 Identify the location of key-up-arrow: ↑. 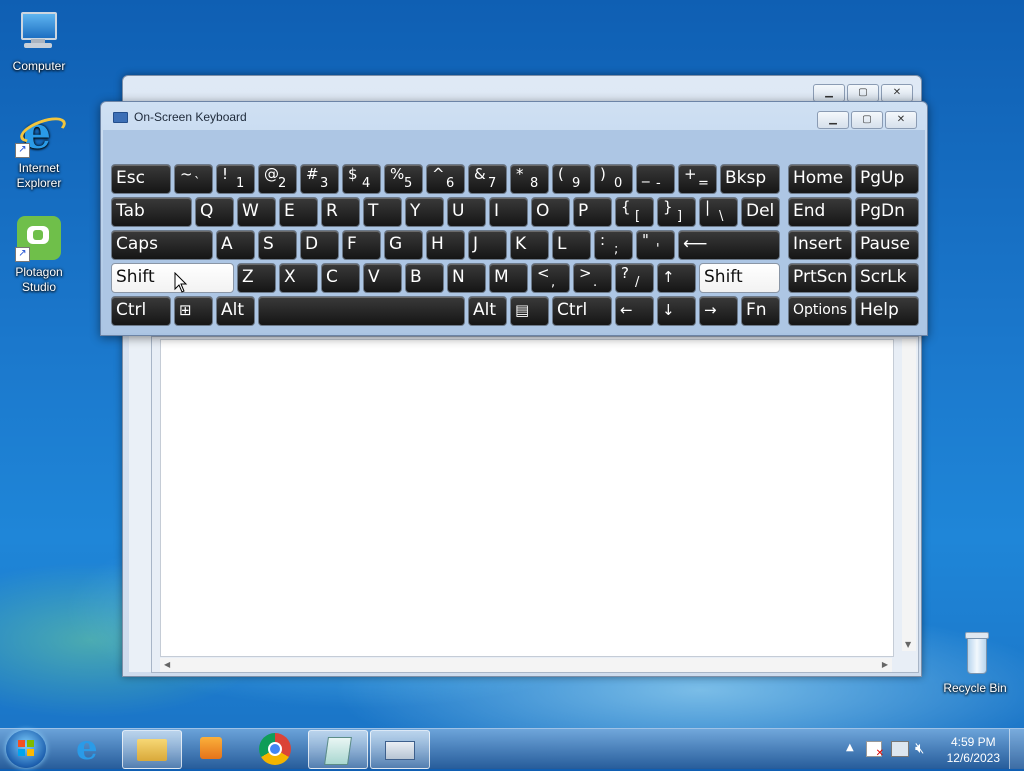
(676, 278).